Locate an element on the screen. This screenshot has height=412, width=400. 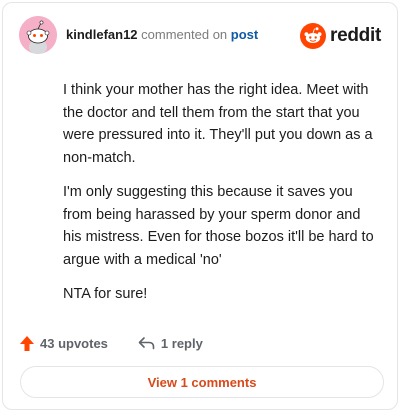
reply-button: 1 reply is located at coordinates (170, 343).